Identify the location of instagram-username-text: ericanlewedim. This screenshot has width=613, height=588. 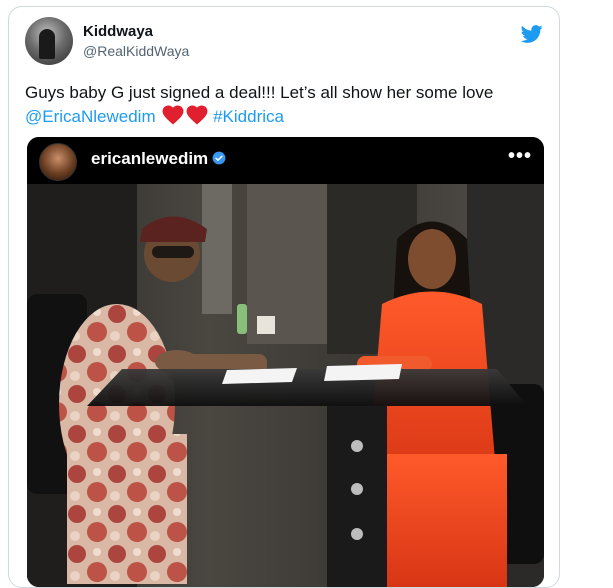
(150, 158).